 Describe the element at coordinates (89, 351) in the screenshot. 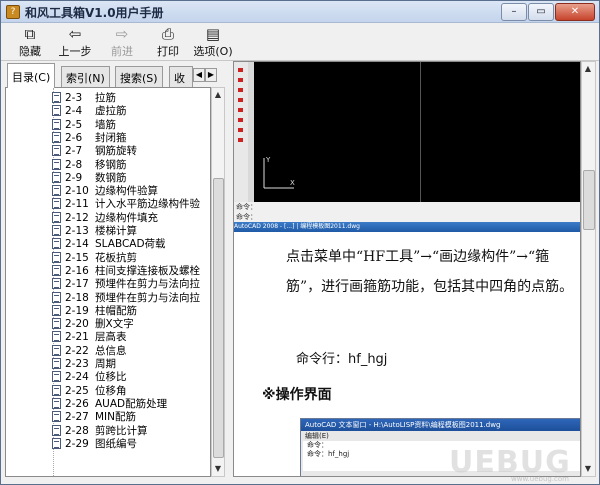

I see `tree-item: 2-22 总信息` at that location.